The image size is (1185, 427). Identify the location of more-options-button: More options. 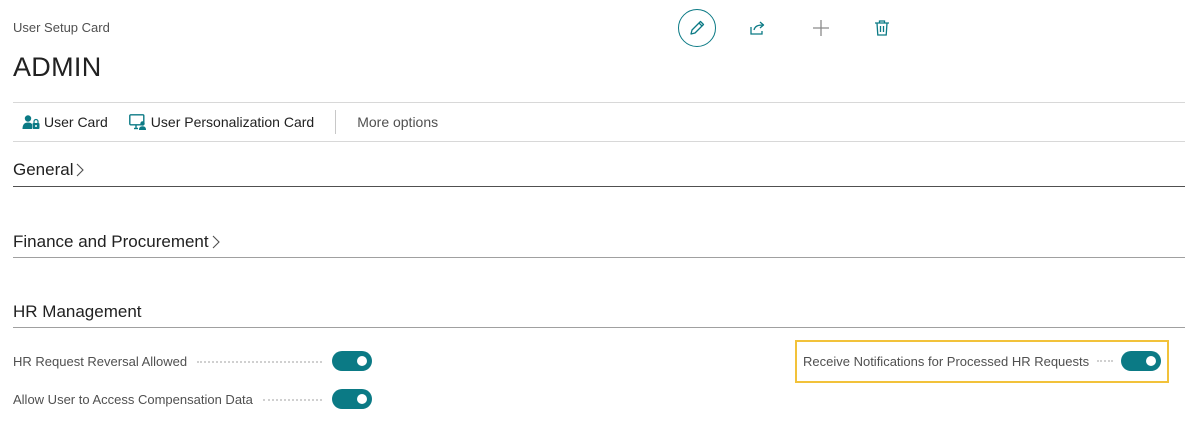
(397, 122).